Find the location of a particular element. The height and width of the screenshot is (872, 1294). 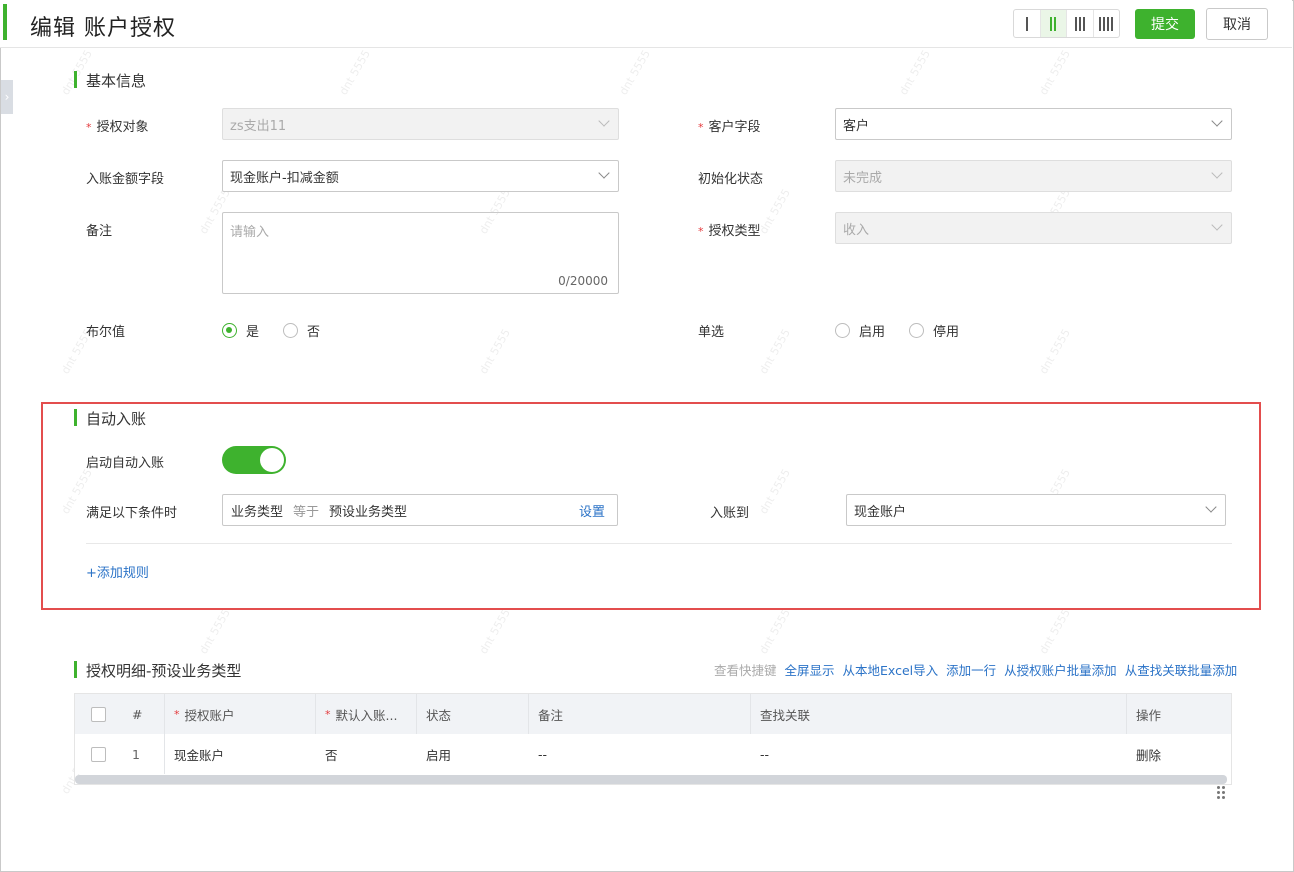

condition-operator: 等于 is located at coordinates (306, 512).